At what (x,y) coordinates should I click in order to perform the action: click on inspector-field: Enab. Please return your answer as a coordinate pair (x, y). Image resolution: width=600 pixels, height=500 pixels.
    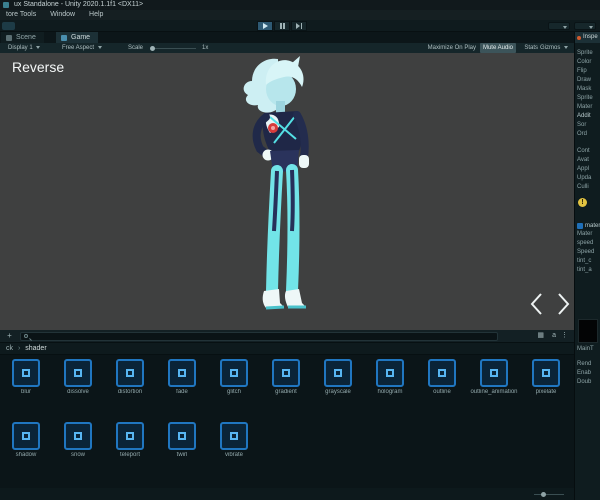
    Looking at the image, I should click on (584, 373).